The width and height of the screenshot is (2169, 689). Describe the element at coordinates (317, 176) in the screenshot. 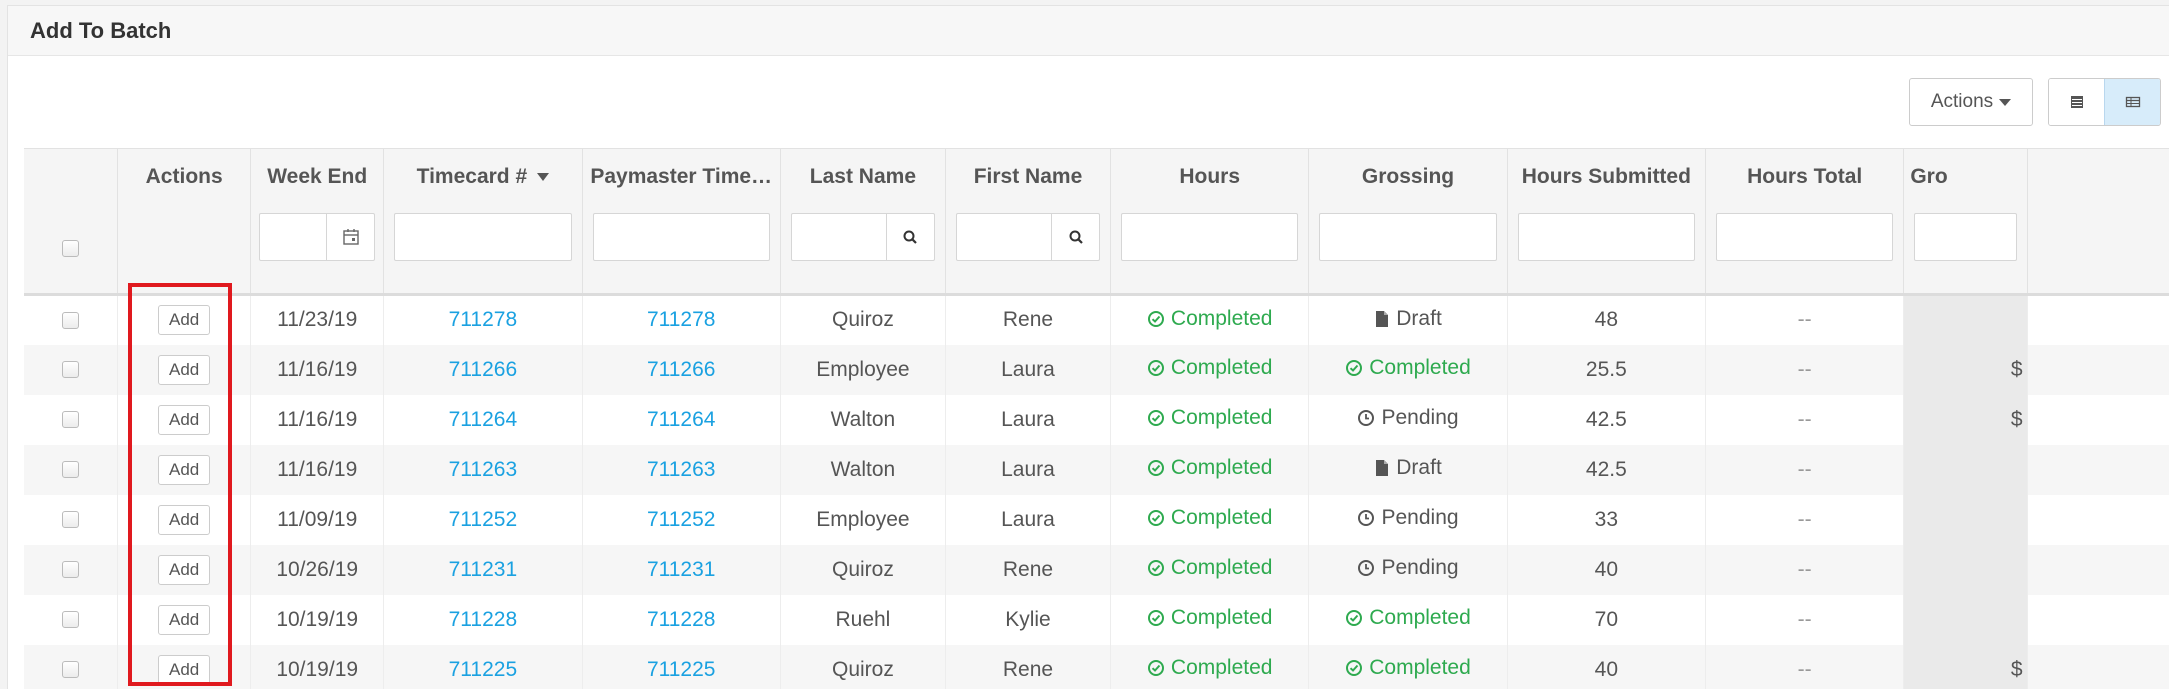

I see `column-header-week-end: Week End` at that location.